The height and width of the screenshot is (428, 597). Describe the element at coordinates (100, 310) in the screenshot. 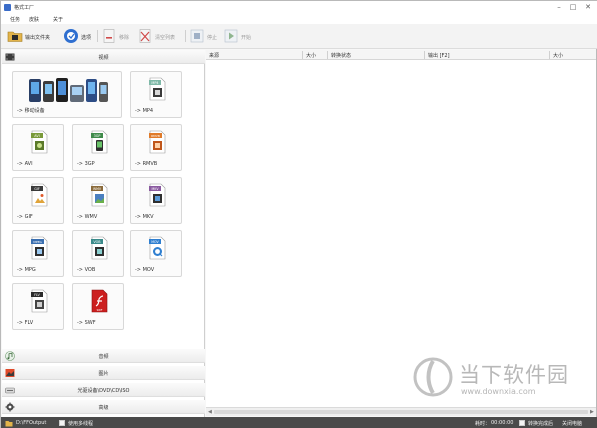

I see `svg-text: SWF` at that location.